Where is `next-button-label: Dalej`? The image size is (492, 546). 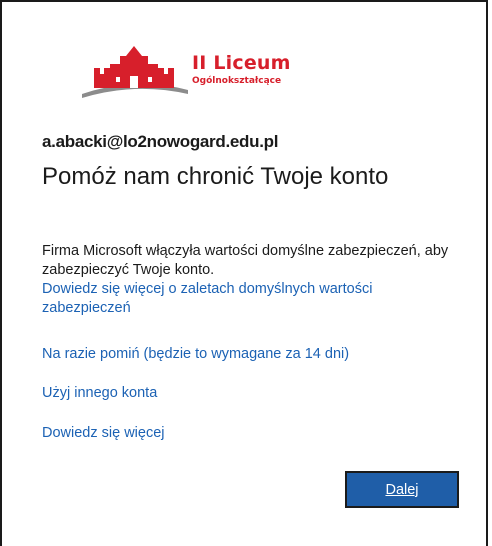 next-button-label: Dalej is located at coordinates (402, 489).